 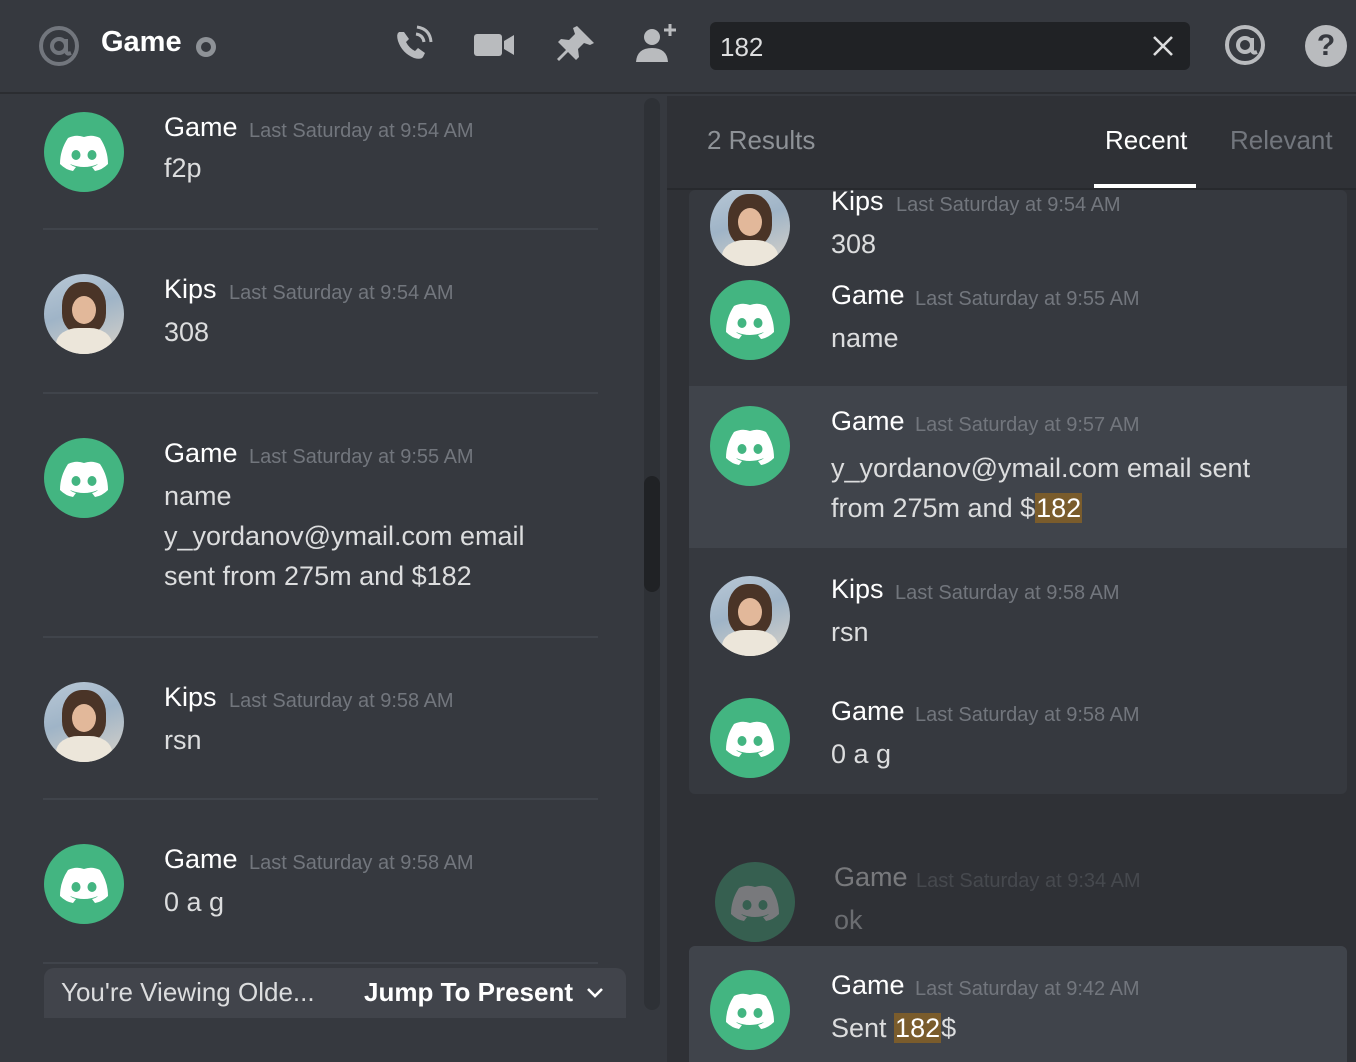 What do you see at coordinates (320, 159) in the screenshot?
I see `message: Game Last Saturday at 9:54 AM f2p` at bounding box center [320, 159].